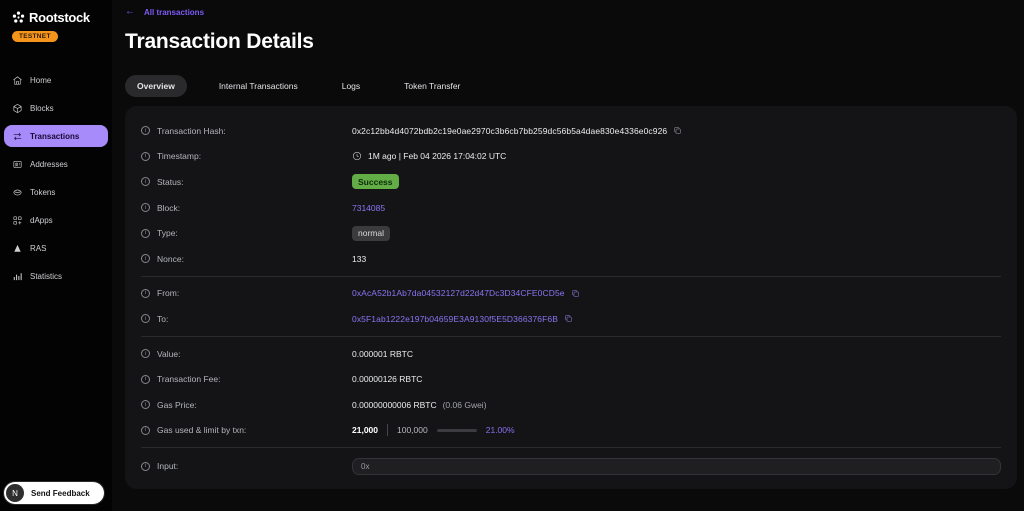 The height and width of the screenshot is (511, 1024). I want to click on gas-price-amount: 0.00000000006 RBTC, so click(394, 404).